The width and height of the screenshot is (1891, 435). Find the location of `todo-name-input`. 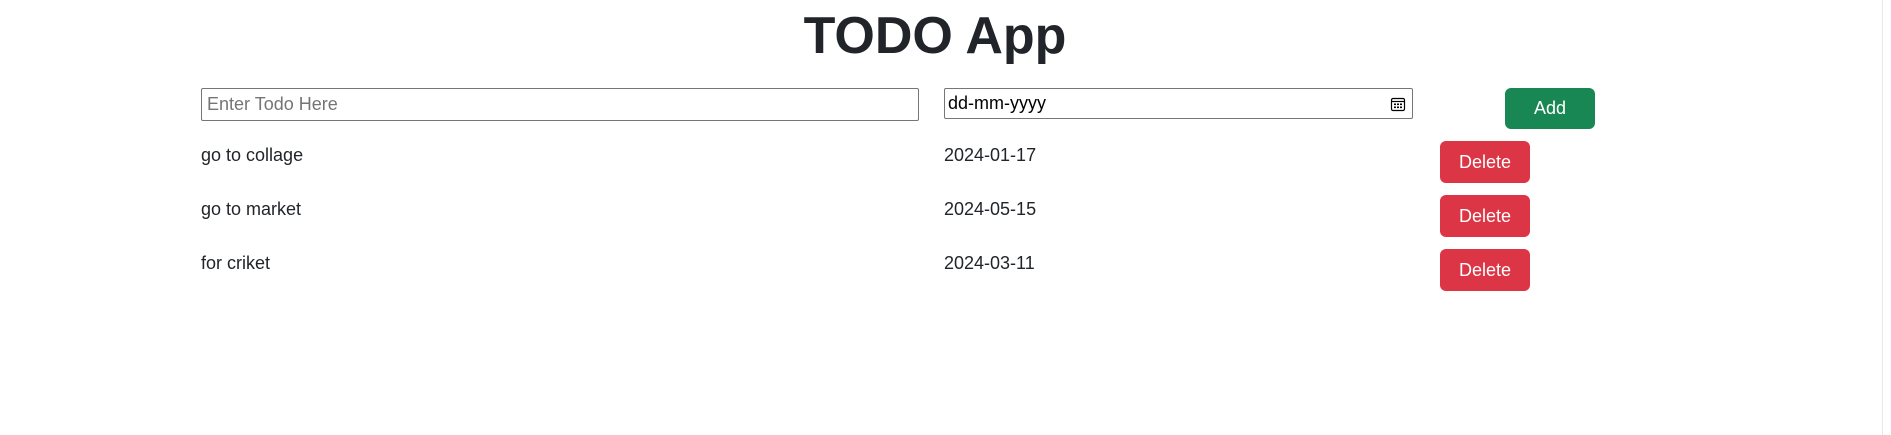

todo-name-input is located at coordinates (560, 104).